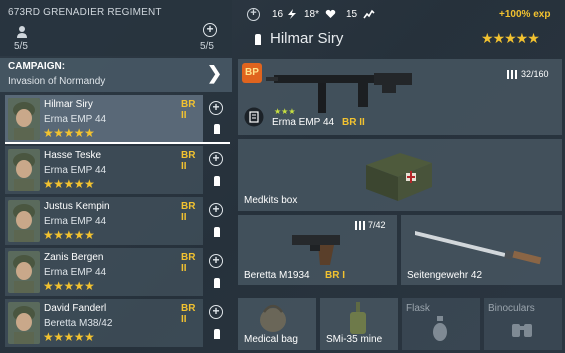 This screenshot has height=353, width=565. What do you see at coordinates (252, 73) in the screenshot?
I see `battle-pass-badge: BP` at bounding box center [252, 73].